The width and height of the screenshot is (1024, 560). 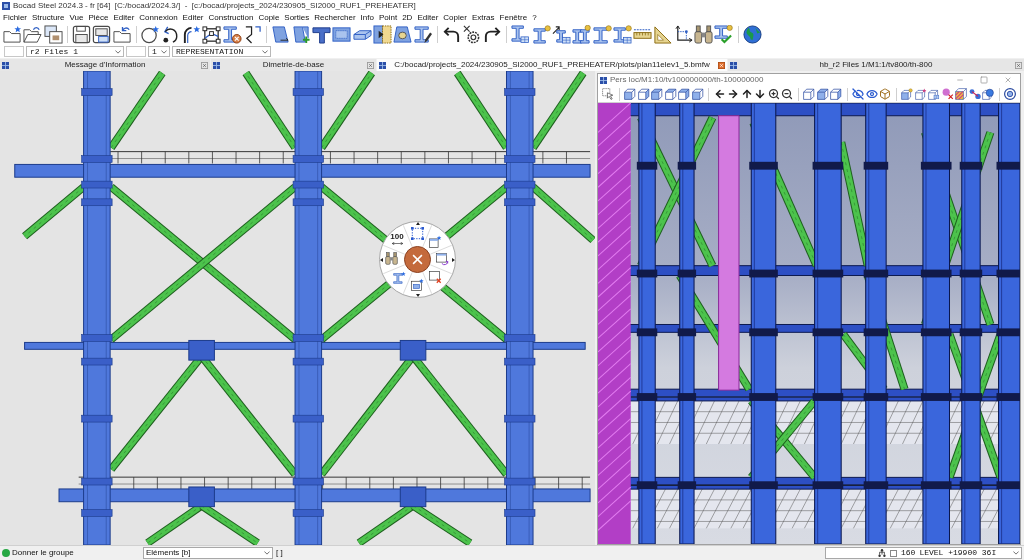 I want to click on trapezoid-icon, so click(x=403, y=34).